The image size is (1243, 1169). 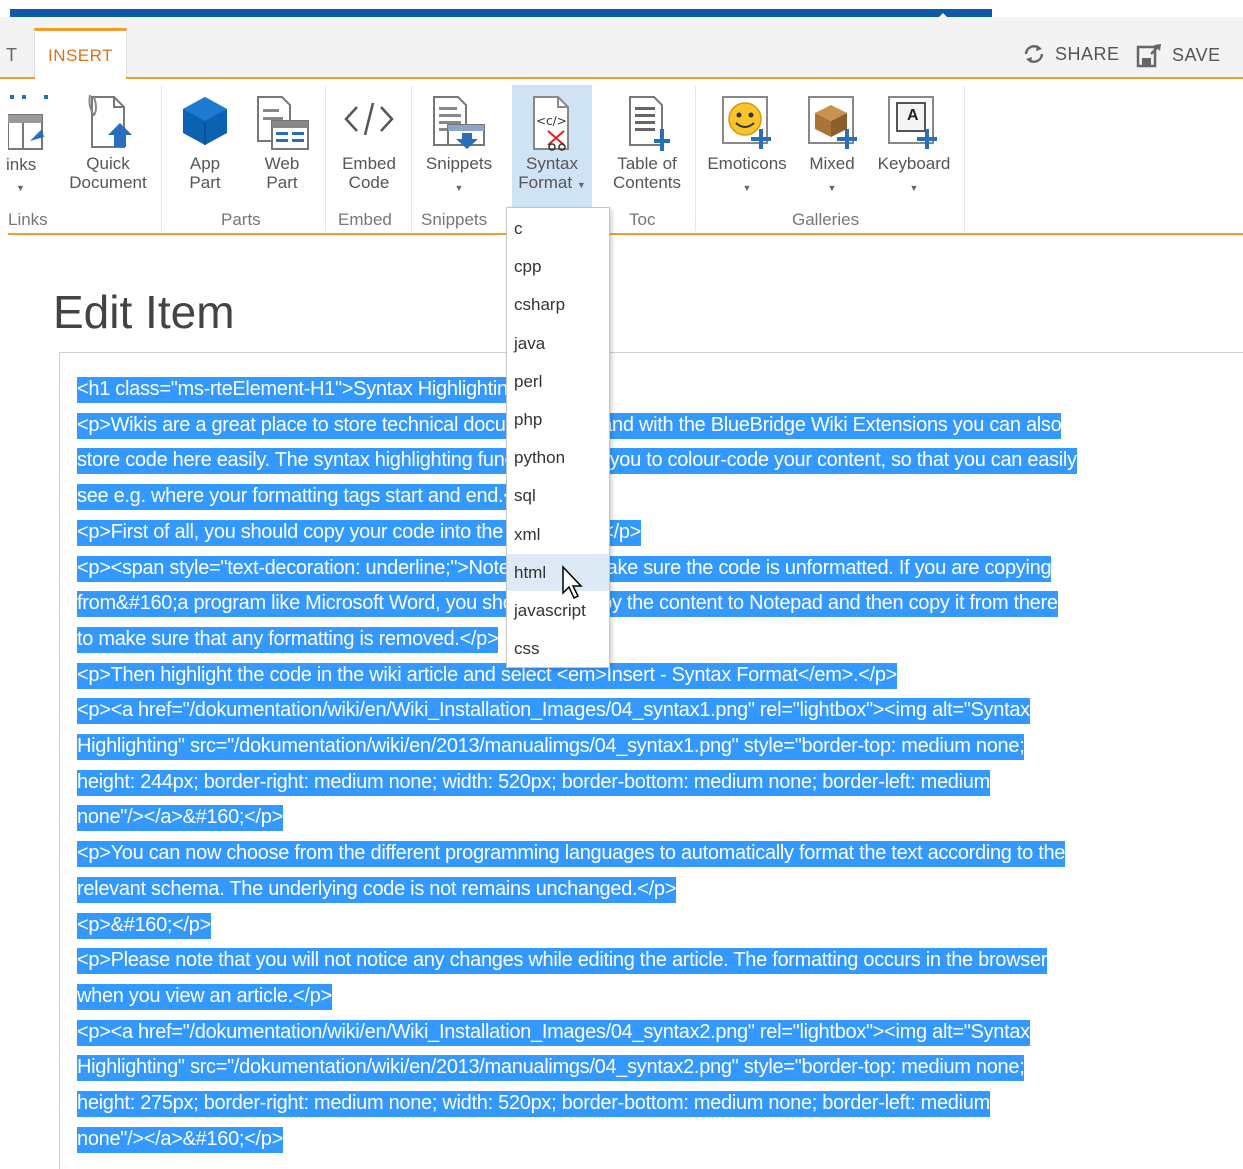 What do you see at coordinates (558, 381) in the screenshot?
I see `syntax-option-perl: perl` at bounding box center [558, 381].